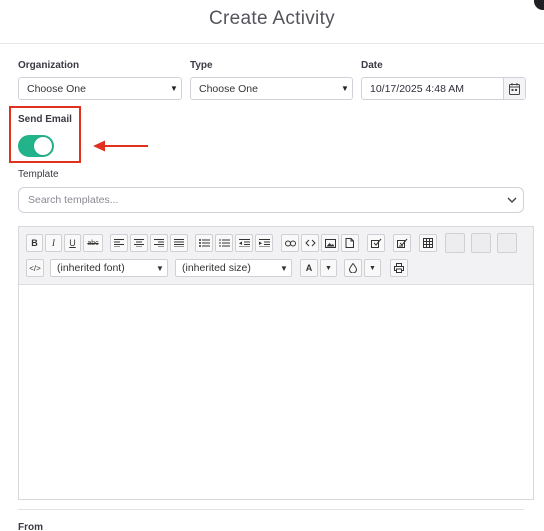 The width and height of the screenshot is (544, 531). I want to click on align-center-button, so click(139, 243).